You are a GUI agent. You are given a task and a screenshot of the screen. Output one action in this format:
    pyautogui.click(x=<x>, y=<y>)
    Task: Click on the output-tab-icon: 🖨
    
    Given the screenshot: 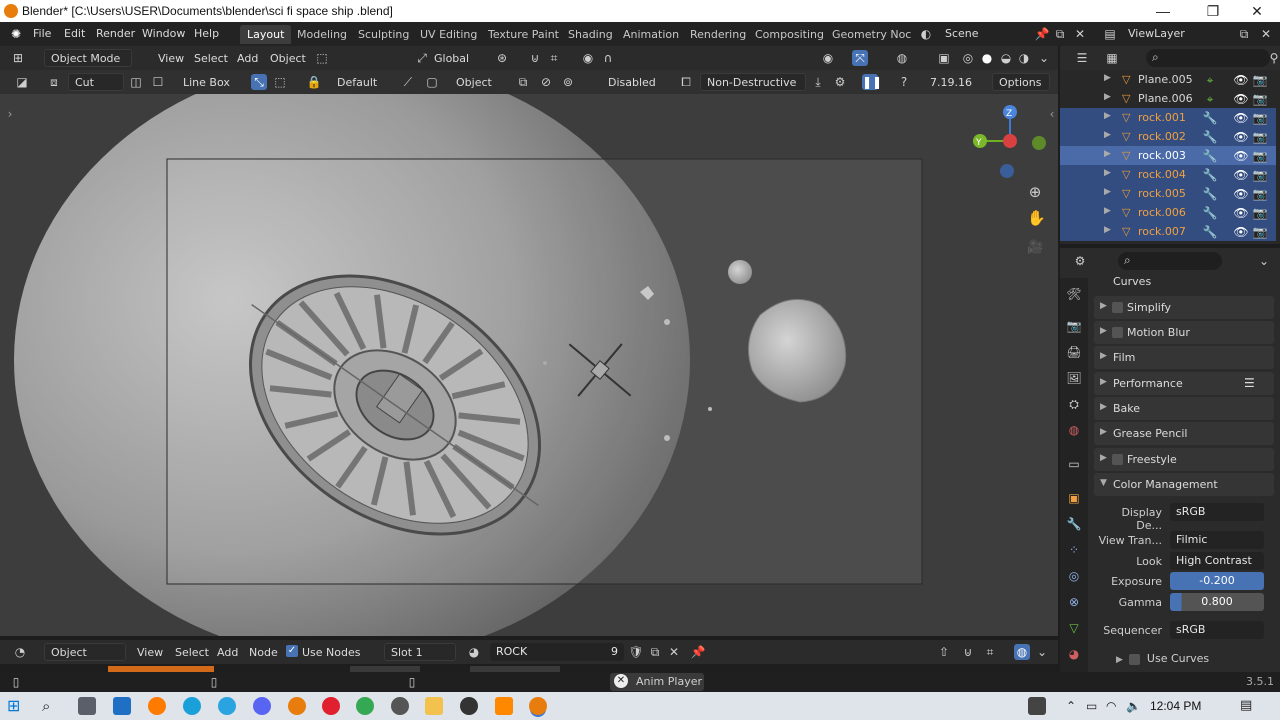 What is the action you would take?
    pyautogui.click(x=1074, y=352)
    